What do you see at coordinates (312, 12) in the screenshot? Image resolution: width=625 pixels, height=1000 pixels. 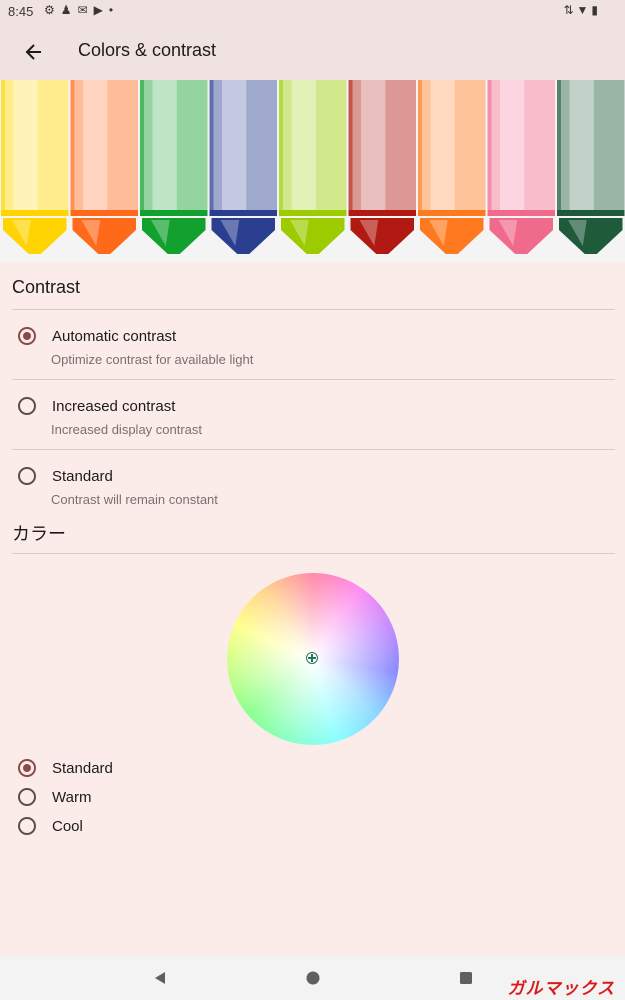 I see `status-bar: 8:45 ⚙♟✉▶• ⇅▼▮` at bounding box center [312, 12].